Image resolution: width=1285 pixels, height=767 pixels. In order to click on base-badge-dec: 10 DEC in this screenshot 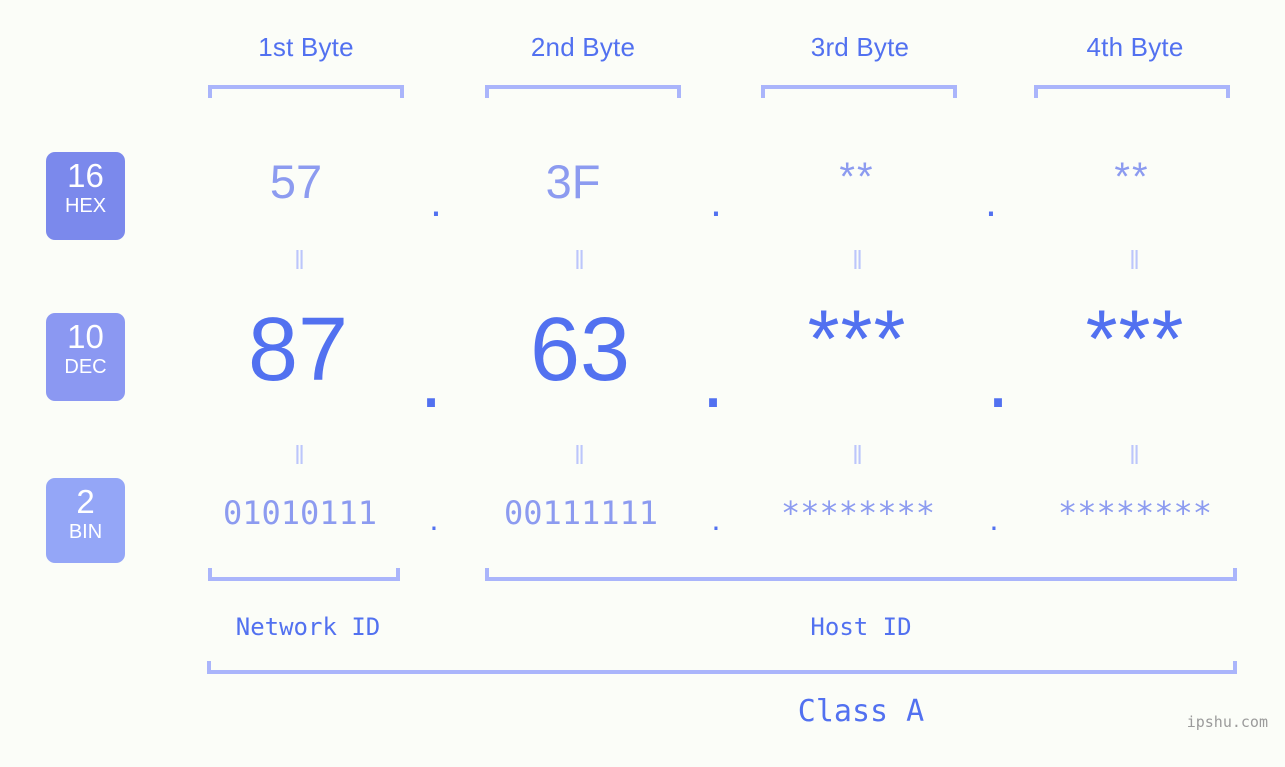, I will do `click(85, 357)`.